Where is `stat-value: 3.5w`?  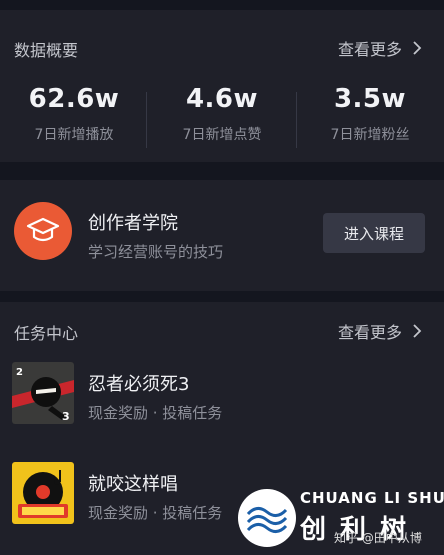
stat-value: 3.5w is located at coordinates (370, 99).